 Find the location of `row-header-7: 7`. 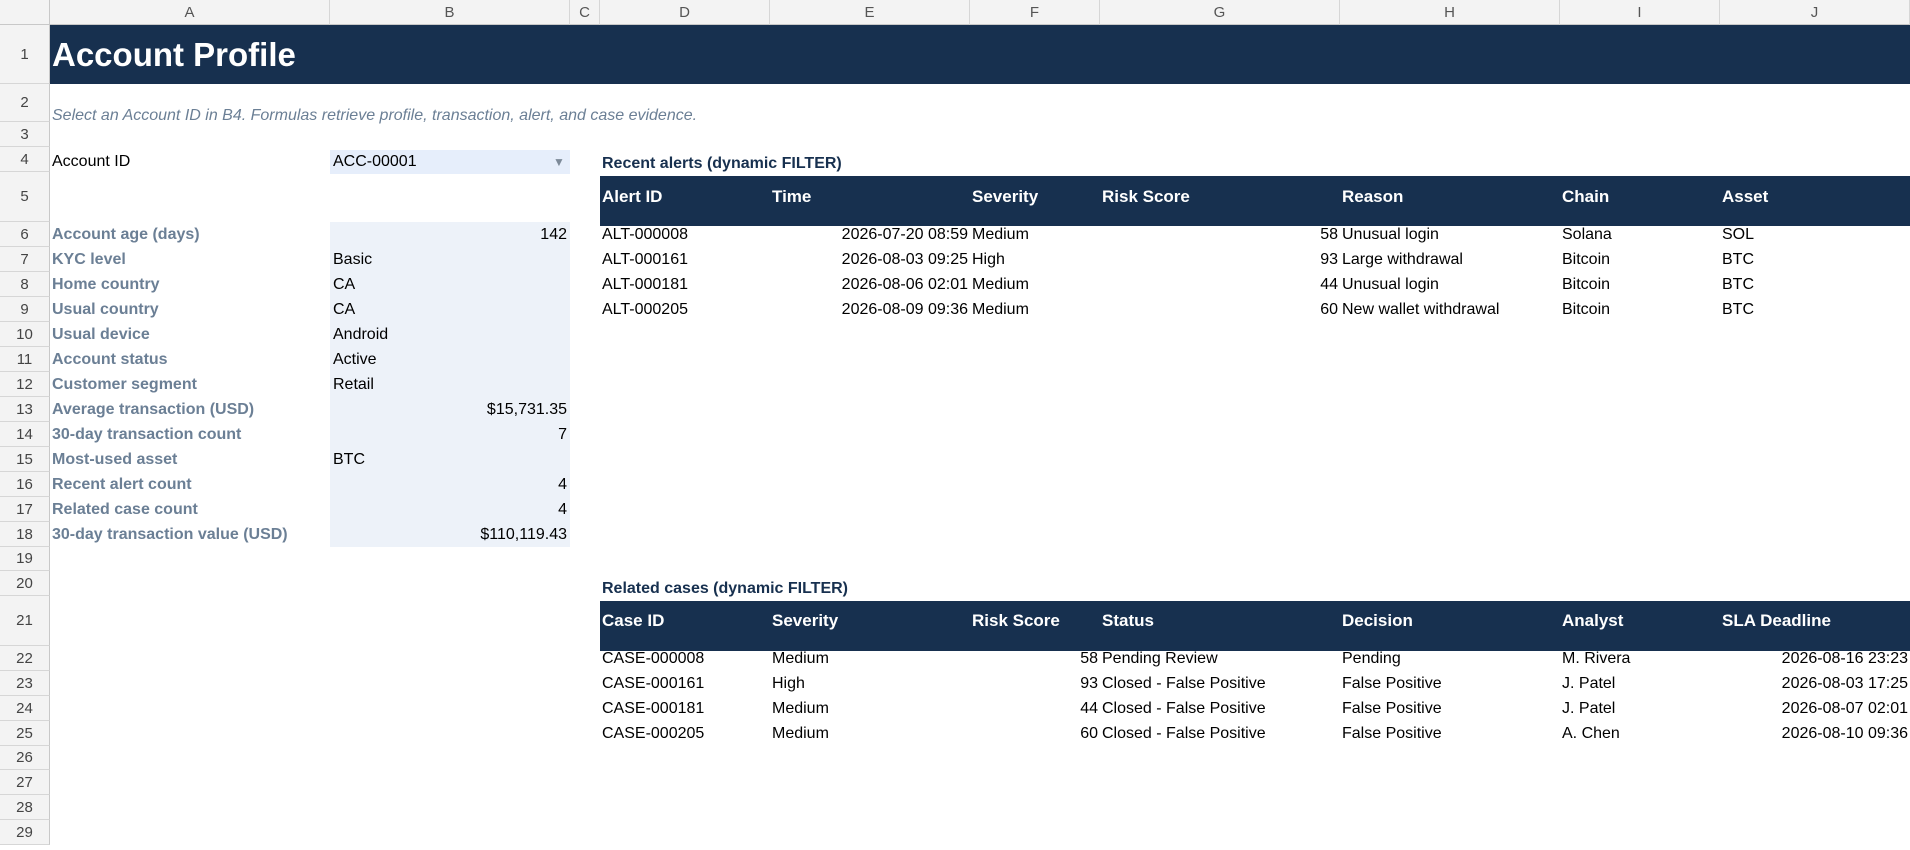

row-header-7: 7 is located at coordinates (25, 259).